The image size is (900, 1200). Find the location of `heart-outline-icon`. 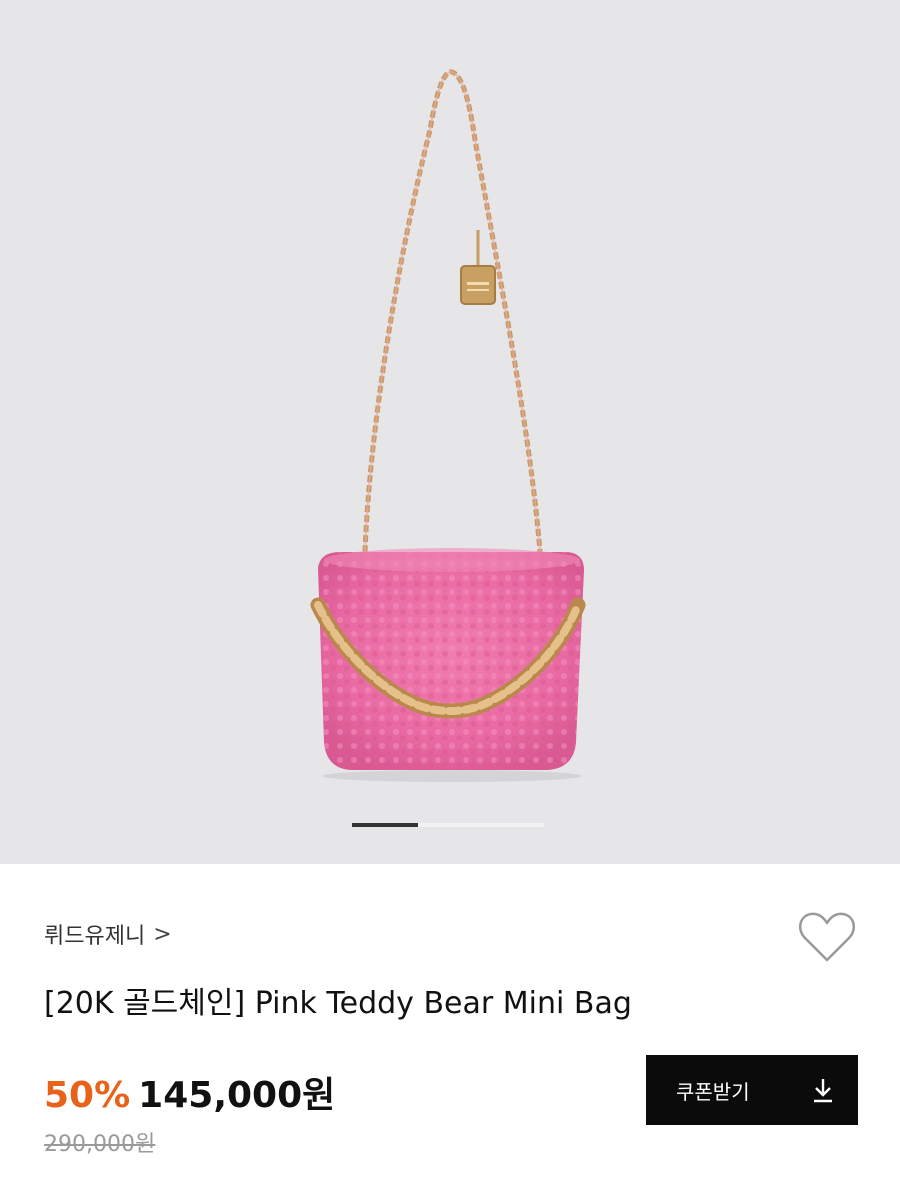

heart-outline-icon is located at coordinates (827, 937).